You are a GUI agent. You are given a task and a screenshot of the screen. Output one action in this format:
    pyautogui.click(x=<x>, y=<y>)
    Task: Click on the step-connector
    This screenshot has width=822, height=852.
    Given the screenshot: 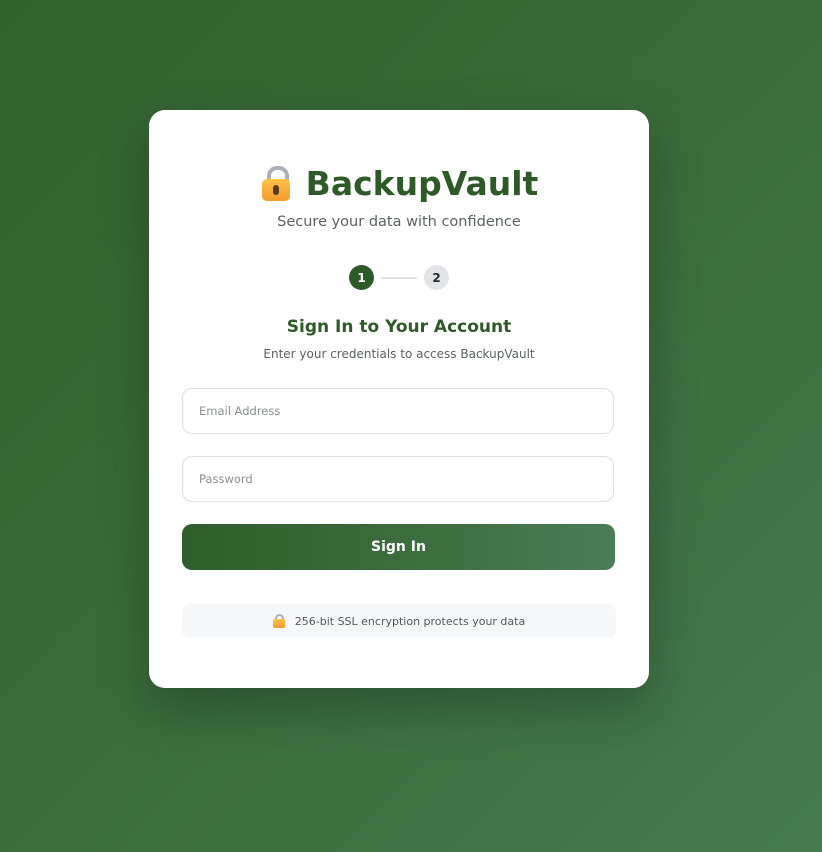 What is the action you would take?
    pyautogui.click(x=399, y=277)
    